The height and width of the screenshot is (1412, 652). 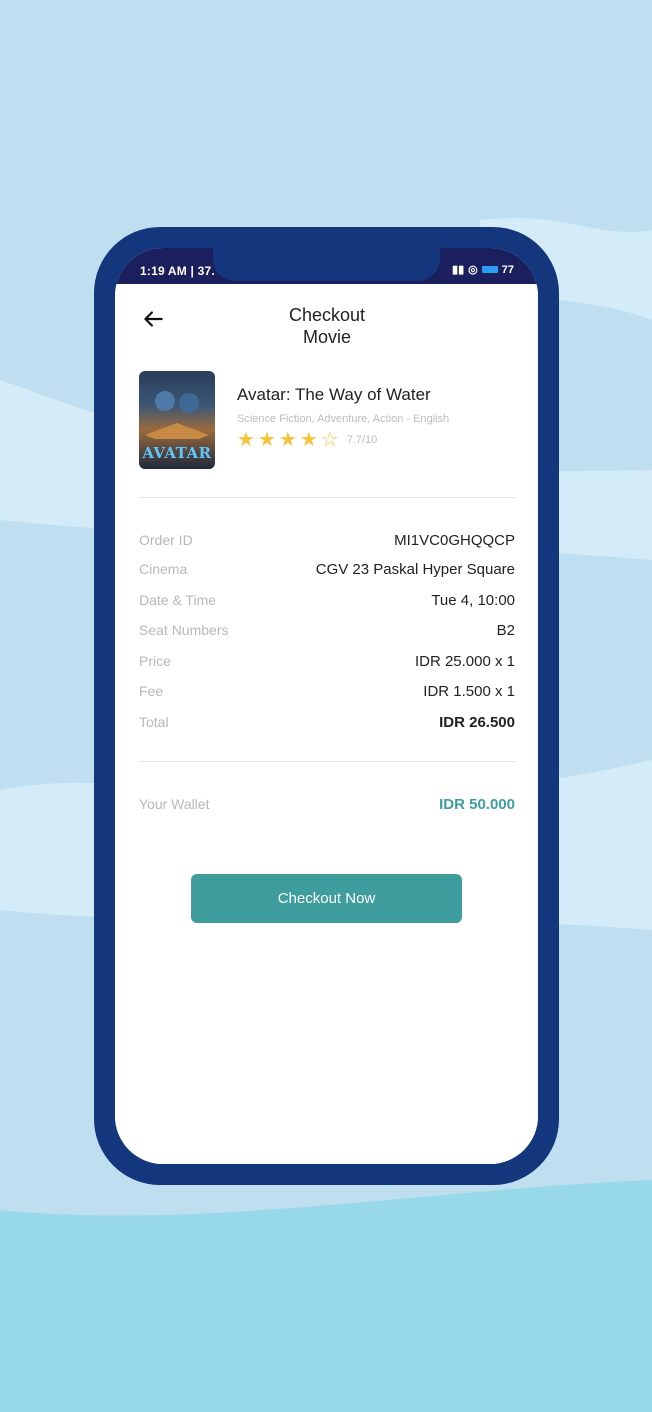 What do you see at coordinates (155, 661) in the screenshot?
I see `detail-label: Price` at bounding box center [155, 661].